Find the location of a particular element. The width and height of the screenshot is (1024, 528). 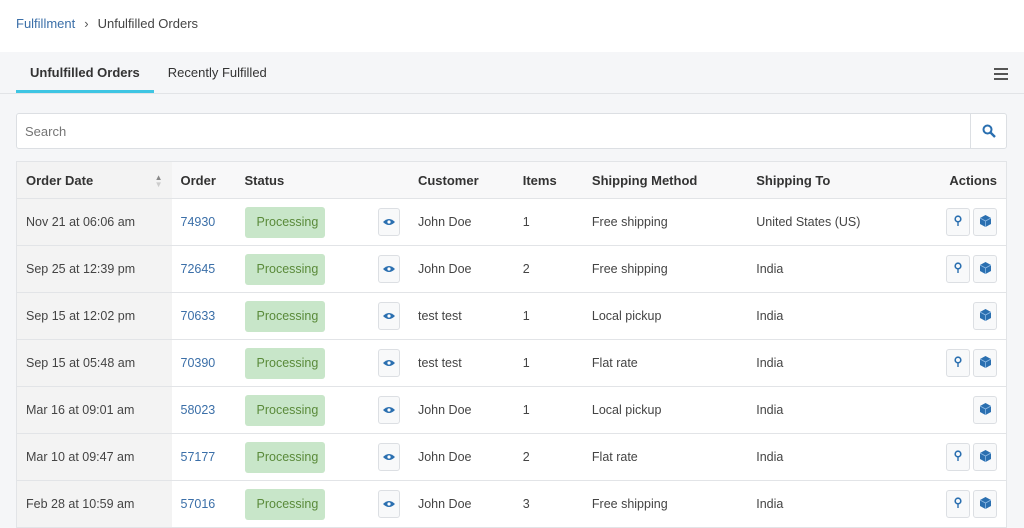

shipping-method: Flat rate is located at coordinates (665, 457).